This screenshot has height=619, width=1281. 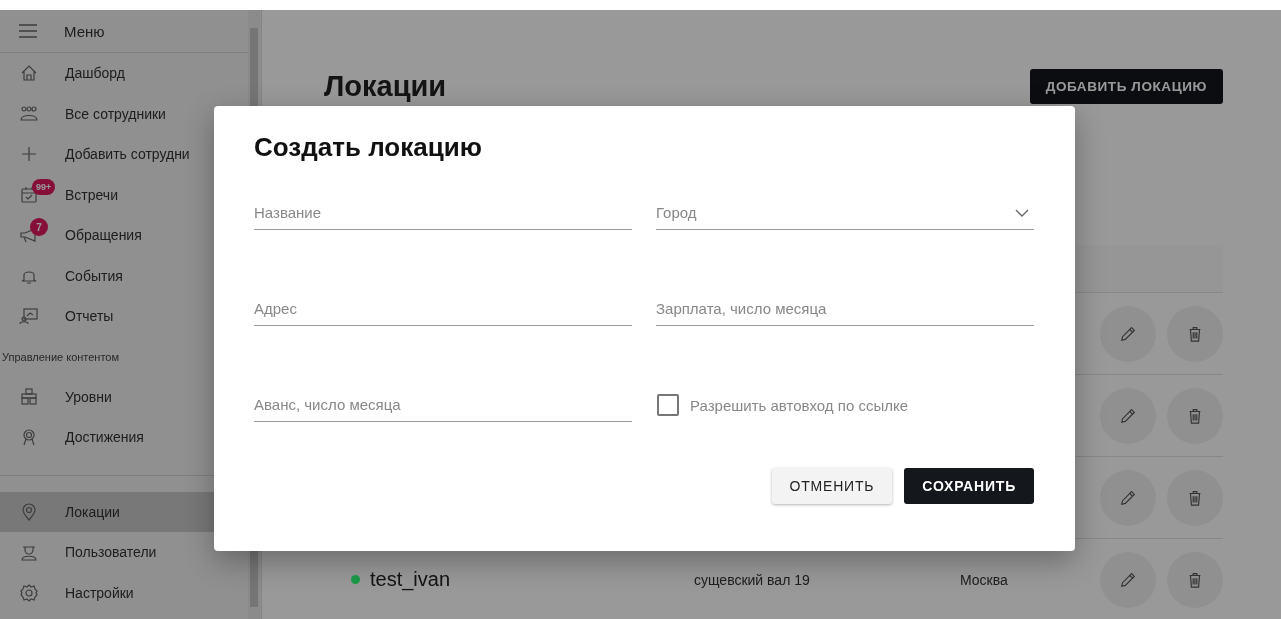 What do you see at coordinates (1126, 86) in the screenshot?
I see `add-location-button: ДОБАВИТЬ ЛОКАЦИЮ` at bounding box center [1126, 86].